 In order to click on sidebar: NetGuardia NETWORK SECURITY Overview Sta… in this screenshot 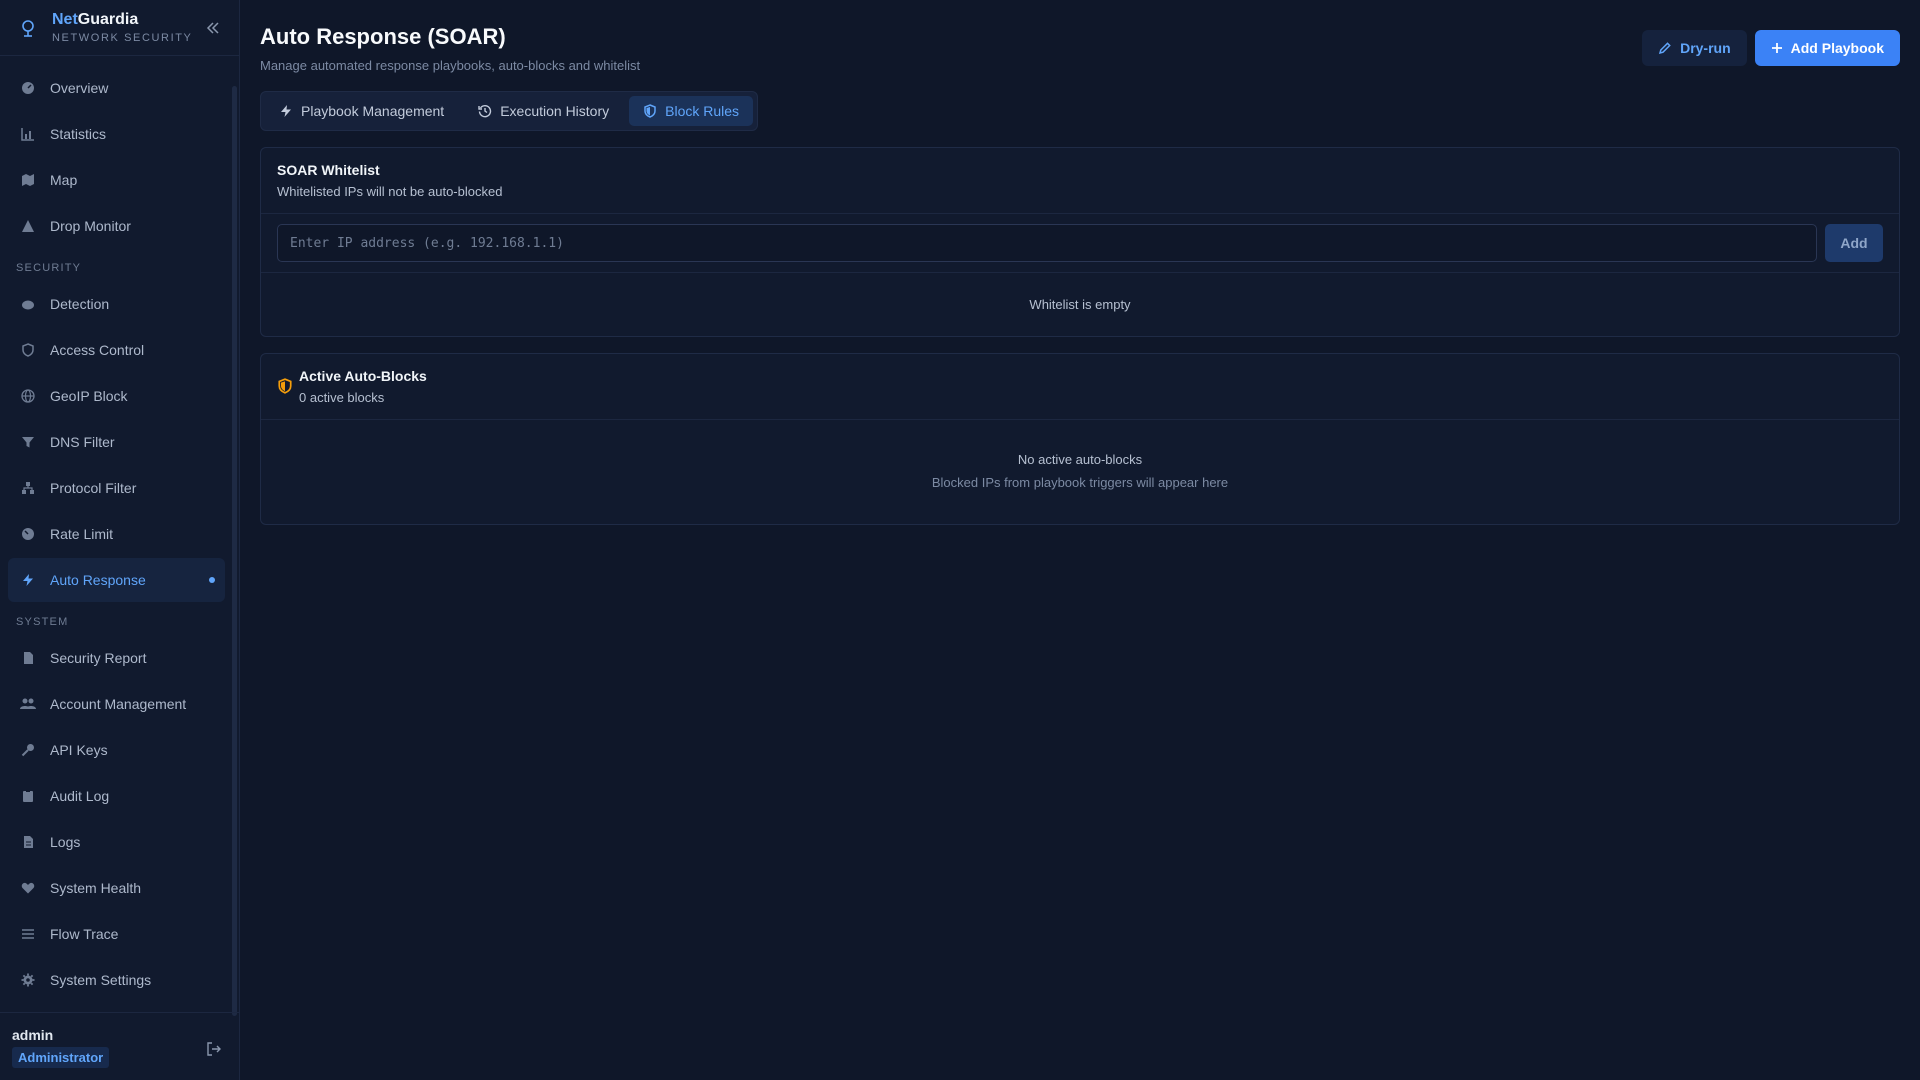, I will do `click(120, 540)`.